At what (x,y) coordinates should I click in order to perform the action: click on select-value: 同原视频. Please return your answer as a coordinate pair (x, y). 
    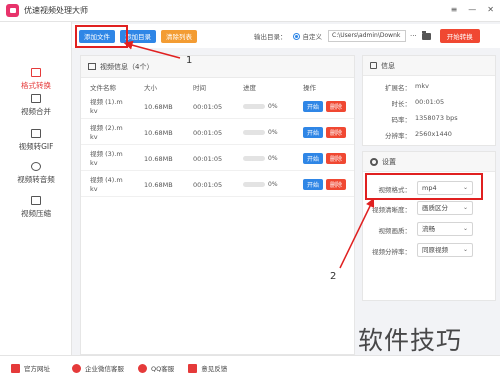
    Looking at the image, I should click on (435, 250).